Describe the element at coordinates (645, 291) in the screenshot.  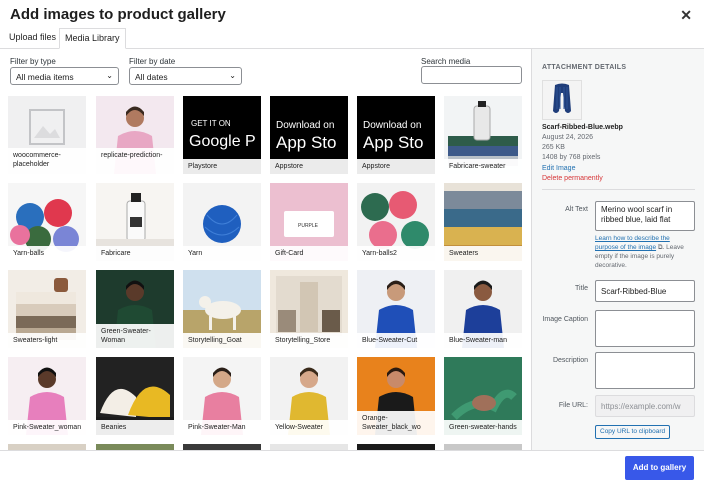
I see `title-field: Scarf-Ribbed-Blue` at that location.